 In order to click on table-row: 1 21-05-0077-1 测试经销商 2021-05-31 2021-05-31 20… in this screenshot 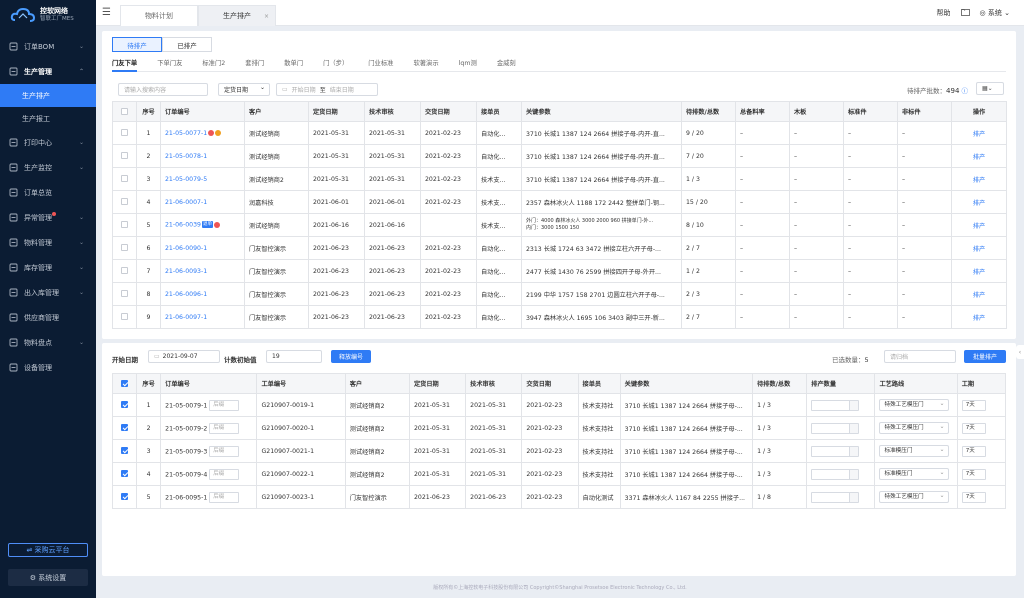, I will do `click(559, 133)`.